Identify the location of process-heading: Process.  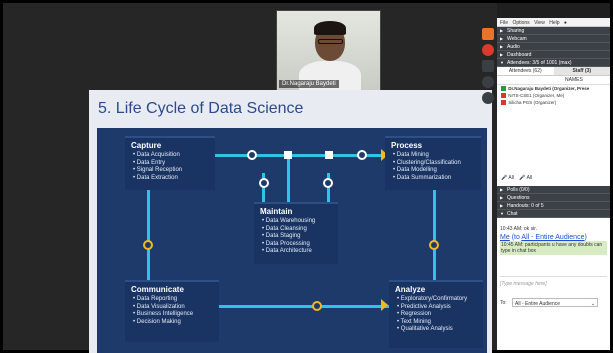
(407, 145).